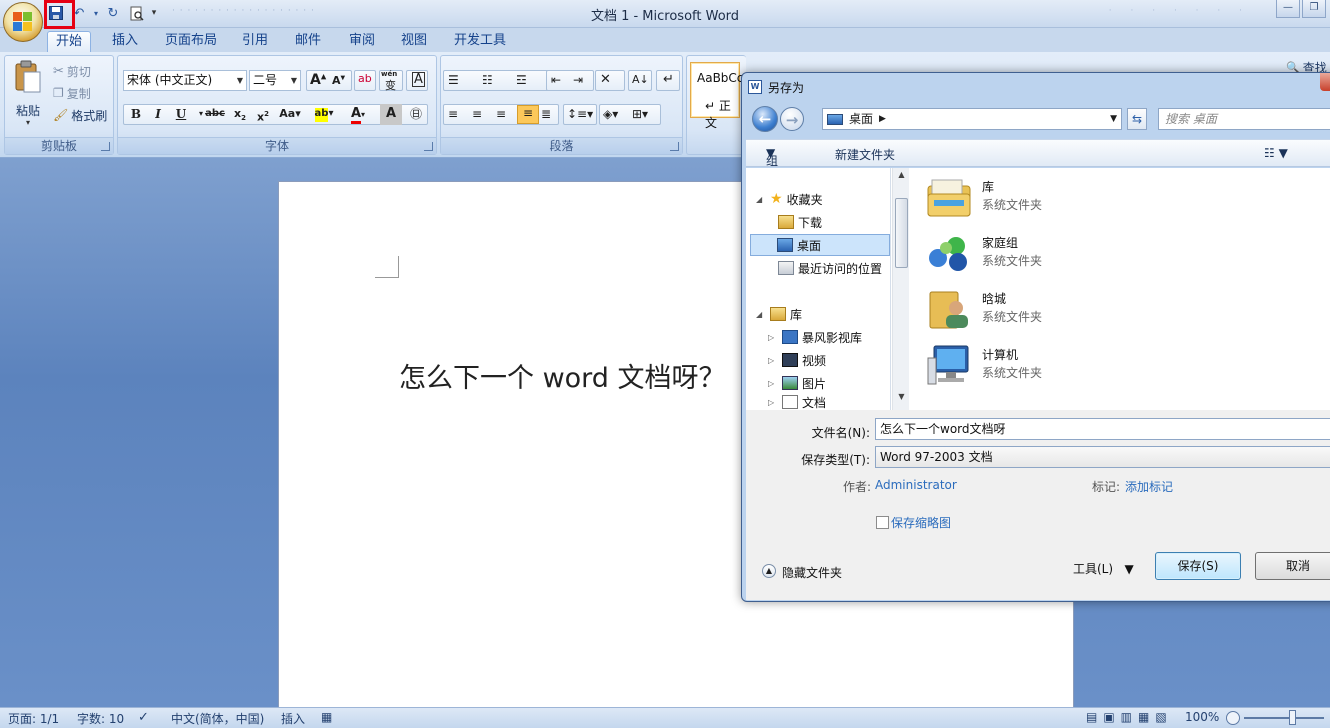 This screenshot has width=1330, height=728. Describe the element at coordinates (365, 80) in the screenshot. I see `clear-formatting-icon: ab` at that location.